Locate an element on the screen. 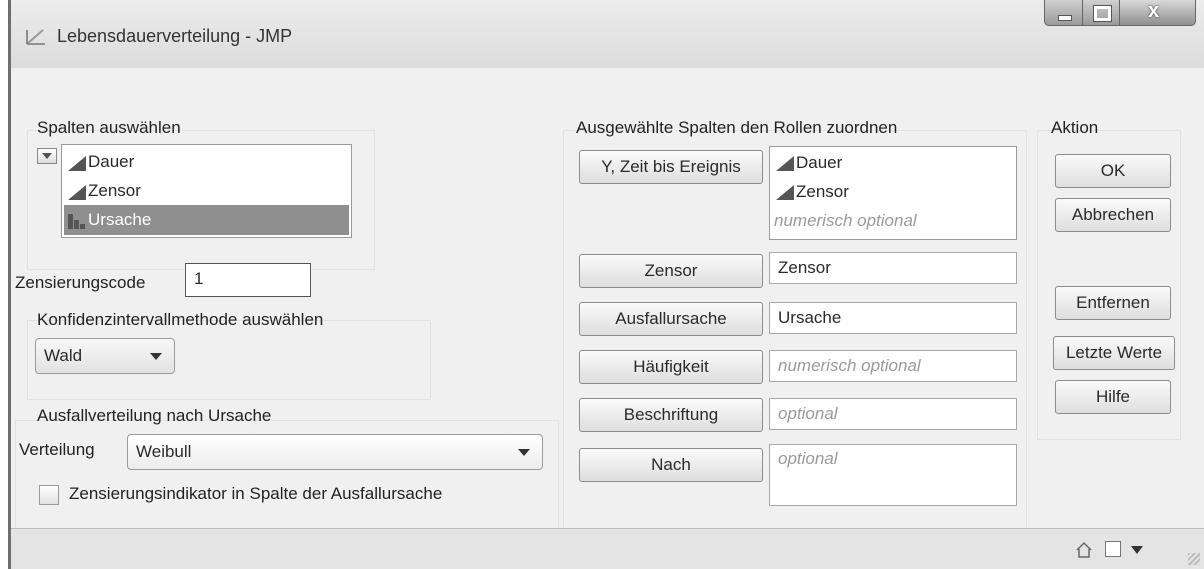 The width and height of the screenshot is (1204, 569). censor-role-field: Zensor is located at coordinates (893, 268).